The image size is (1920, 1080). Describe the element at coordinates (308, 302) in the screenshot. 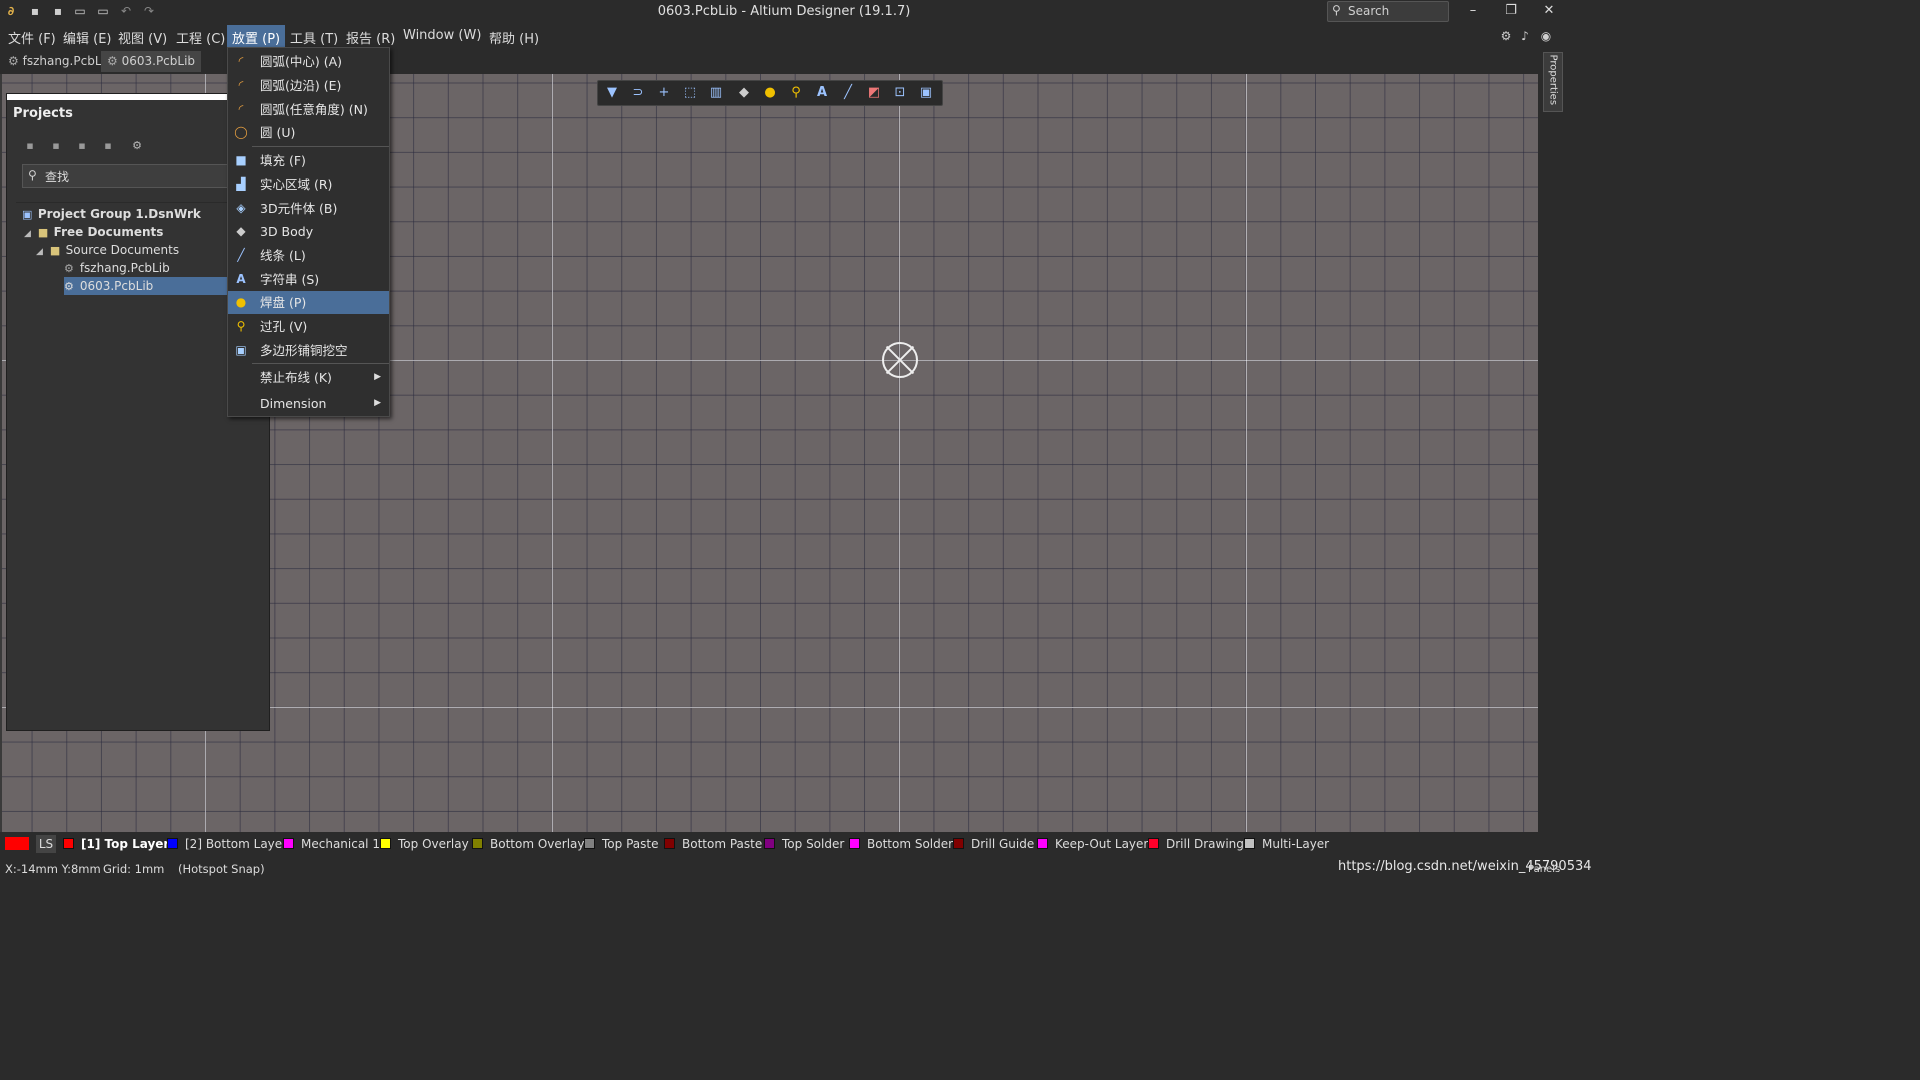

I see `menu-item-pad: ● 焊盘 (P)` at that location.